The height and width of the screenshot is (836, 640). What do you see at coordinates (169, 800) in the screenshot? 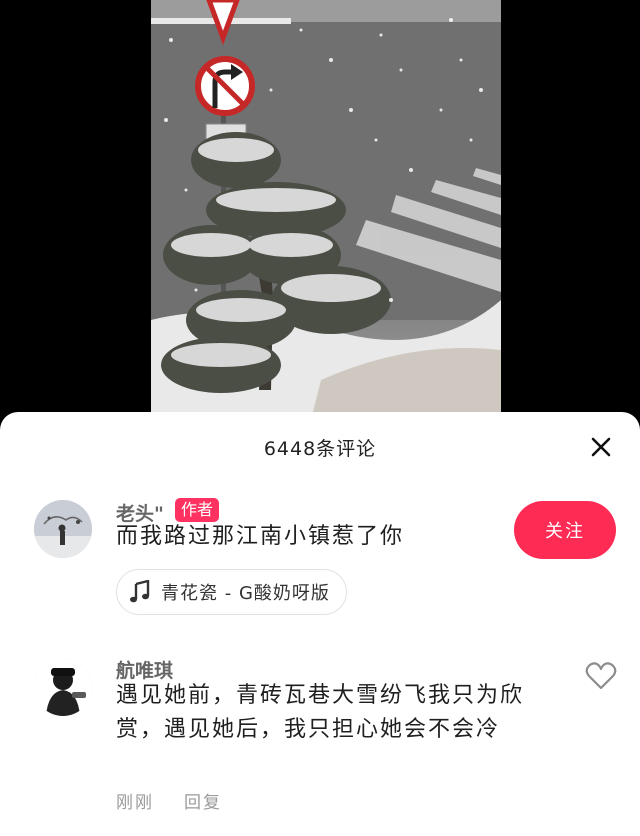
I see `comment-meta: 刚刚 回复` at bounding box center [169, 800].